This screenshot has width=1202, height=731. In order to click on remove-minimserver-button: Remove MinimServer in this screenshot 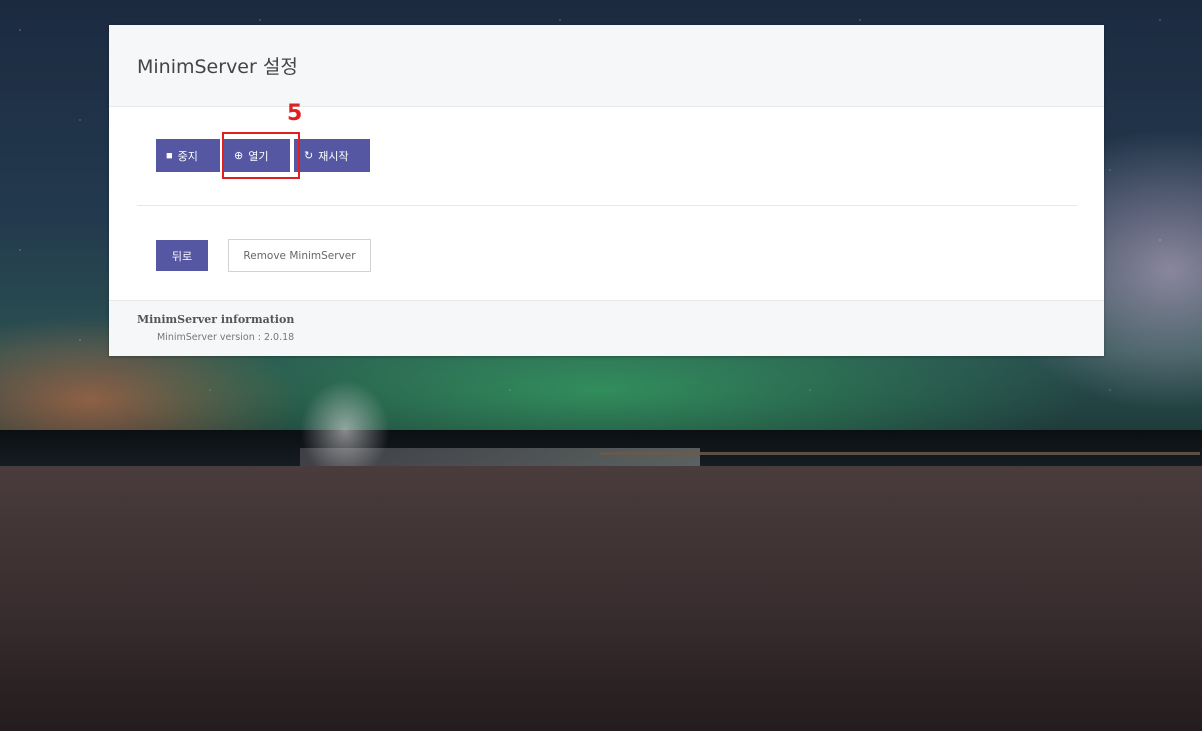, I will do `click(299, 255)`.